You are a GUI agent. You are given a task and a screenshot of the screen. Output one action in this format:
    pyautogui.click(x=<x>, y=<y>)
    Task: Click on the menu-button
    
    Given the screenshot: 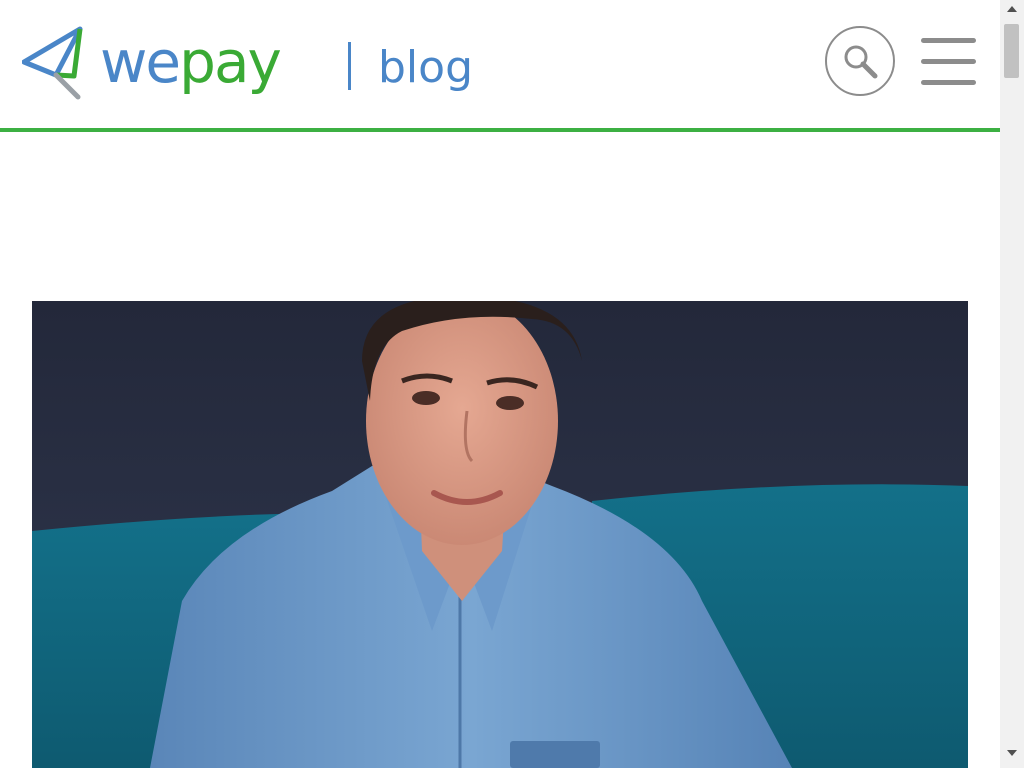 What is the action you would take?
    pyautogui.click(x=949, y=62)
    